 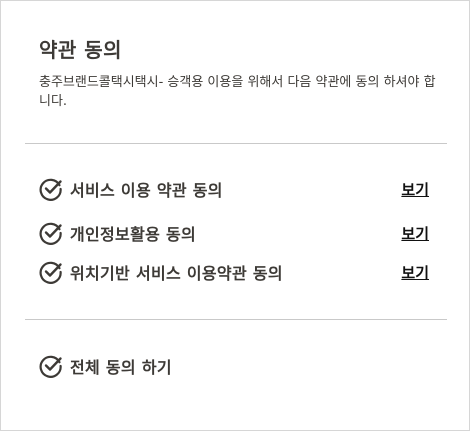 I want to click on term-row-location: 위치기반 서비스 이용약관 동의 보기, so click(x=235, y=272).